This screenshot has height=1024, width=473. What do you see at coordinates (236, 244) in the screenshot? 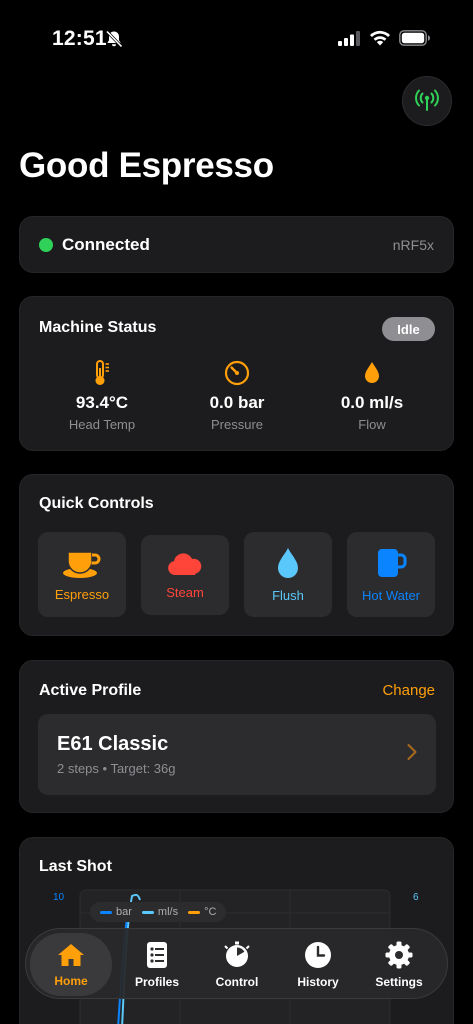
I see `connection-card: Connected nRF5x` at bounding box center [236, 244].